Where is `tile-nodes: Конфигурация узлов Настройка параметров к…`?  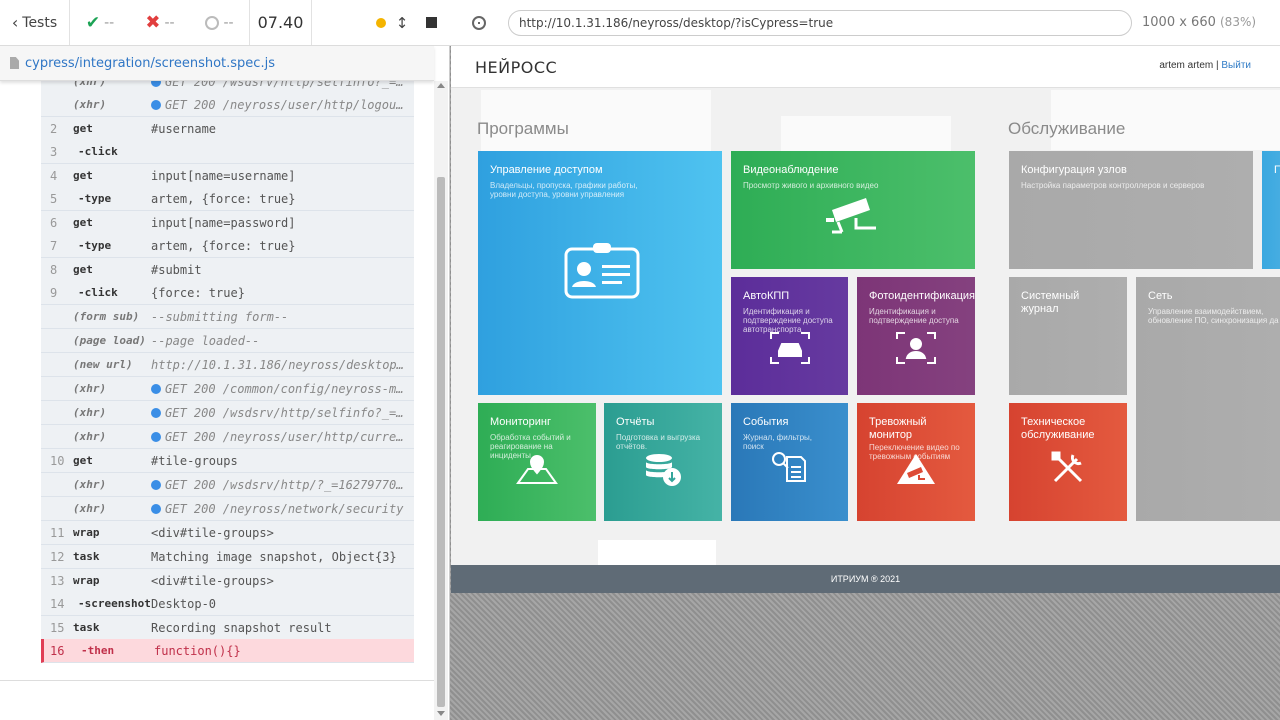
tile-nodes: Конфигурация узлов Настройка параметров к… is located at coordinates (1131, 210).